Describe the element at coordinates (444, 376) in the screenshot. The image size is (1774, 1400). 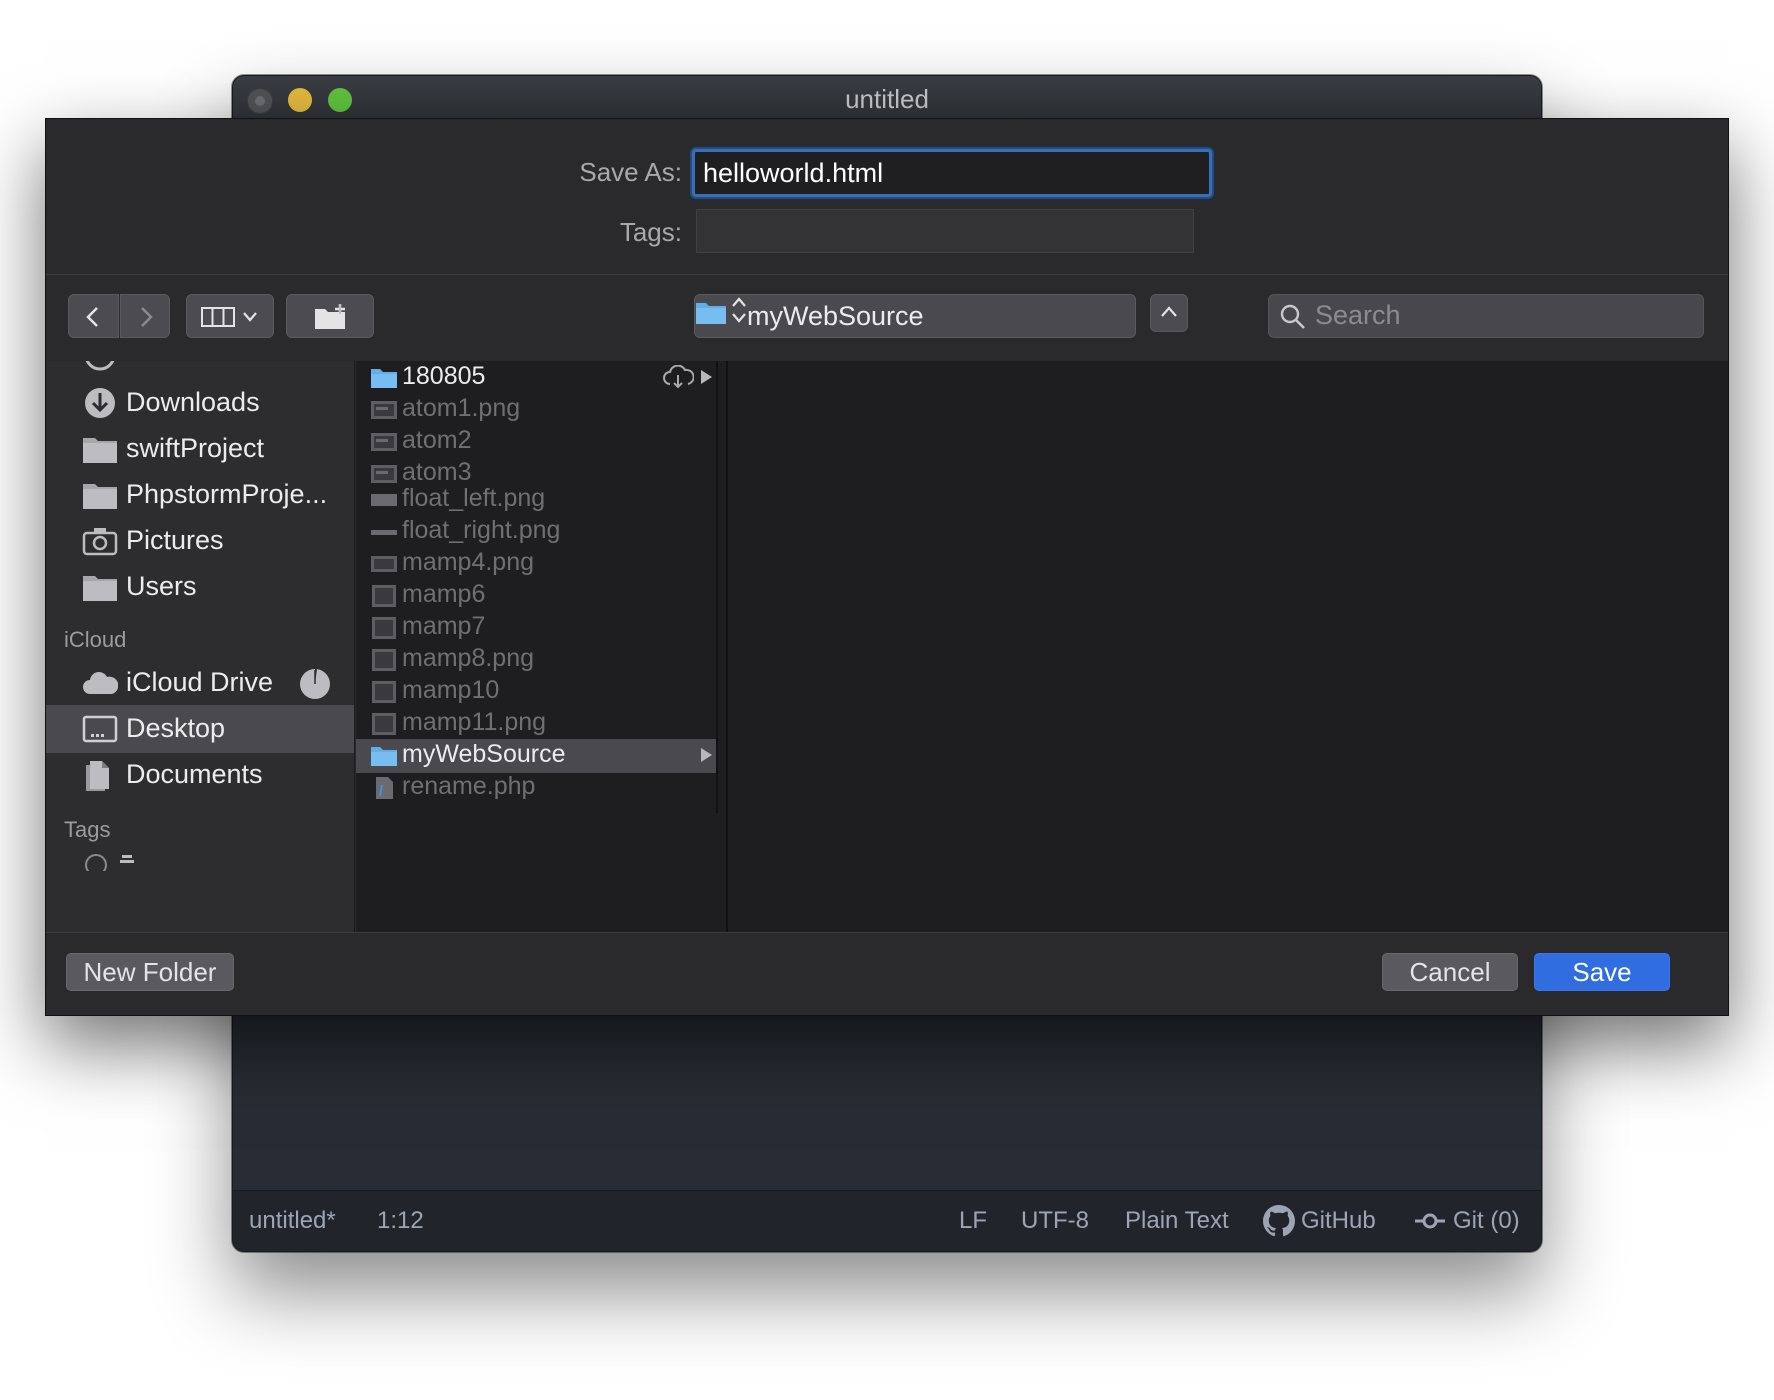
I see `file-name: 180805` at that location.